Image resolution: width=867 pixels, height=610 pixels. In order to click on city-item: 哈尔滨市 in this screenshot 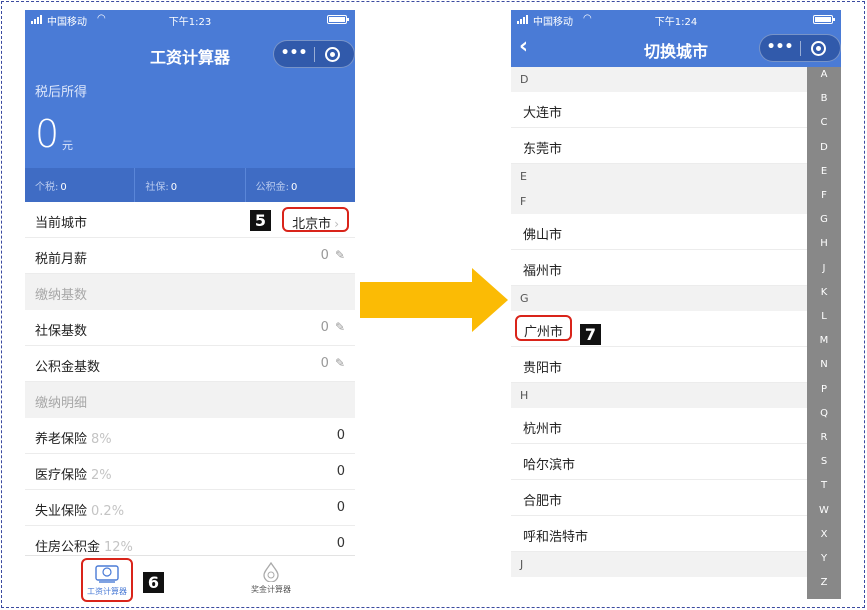, I will do `click(659, 462)`.